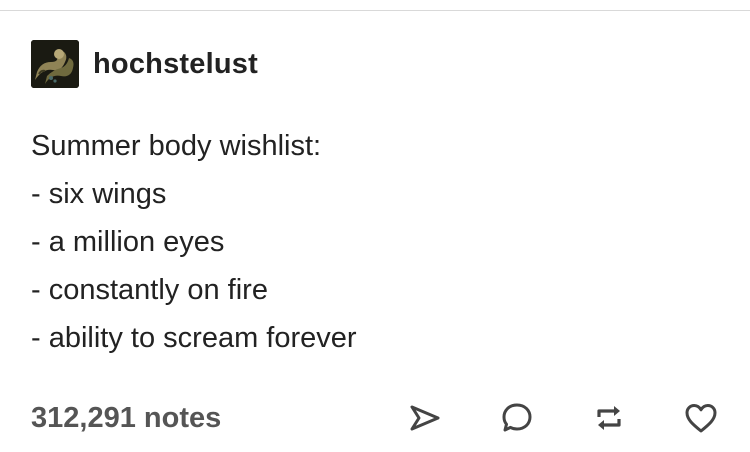 The height and width of the screenshot is (452, 750). I want to click on share-button, so click(425, 418).